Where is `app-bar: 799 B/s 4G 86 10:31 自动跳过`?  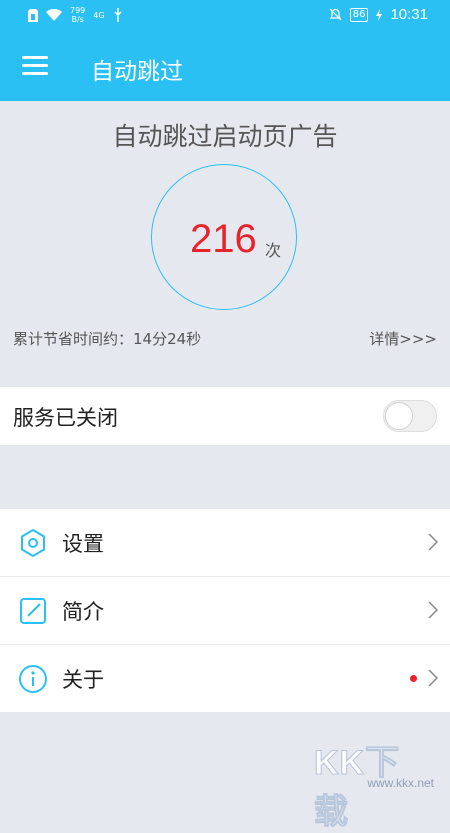
app-bar: 799 B/s 4G 86 10:31 自动跳过 is located at coordinates (225, 50).